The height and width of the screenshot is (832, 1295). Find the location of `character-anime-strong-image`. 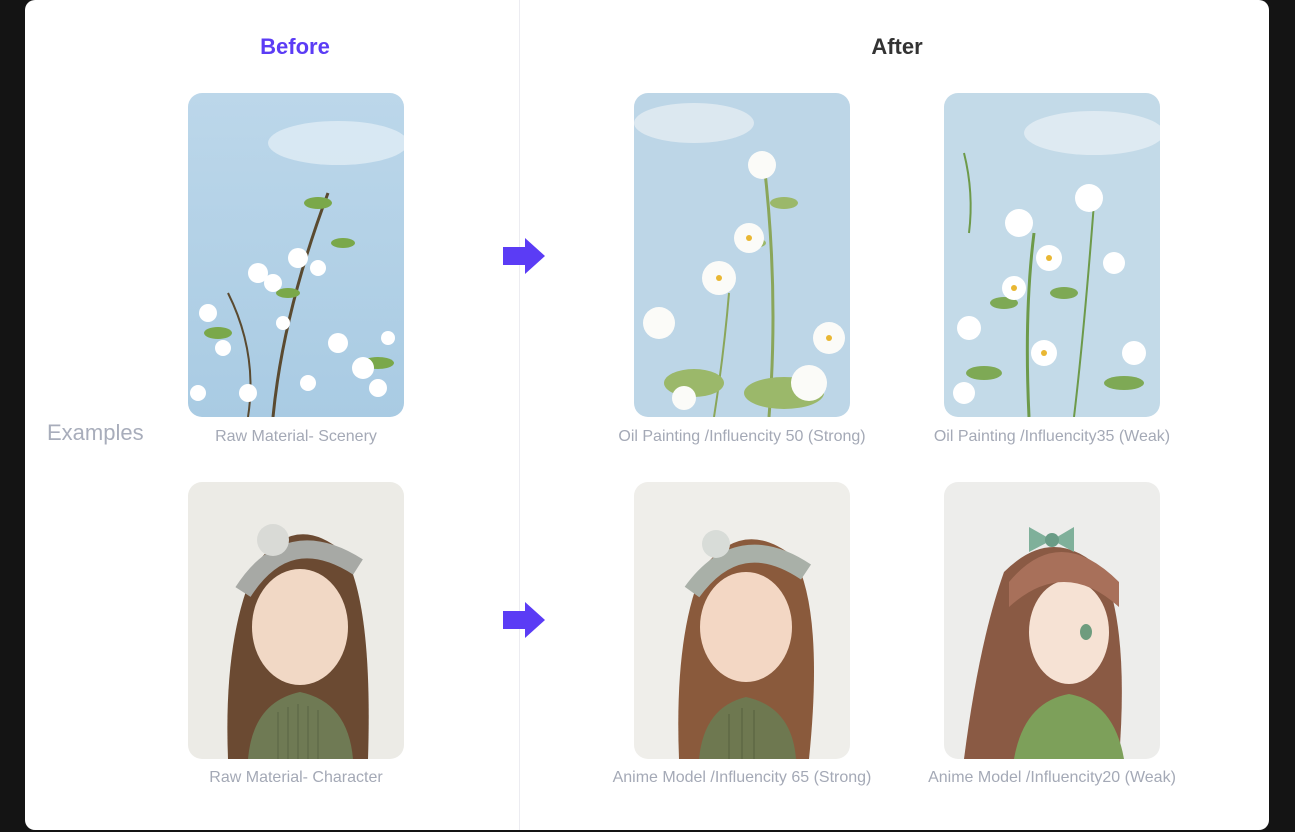

character-anime-strong-image is located at coordinates (742, 620).